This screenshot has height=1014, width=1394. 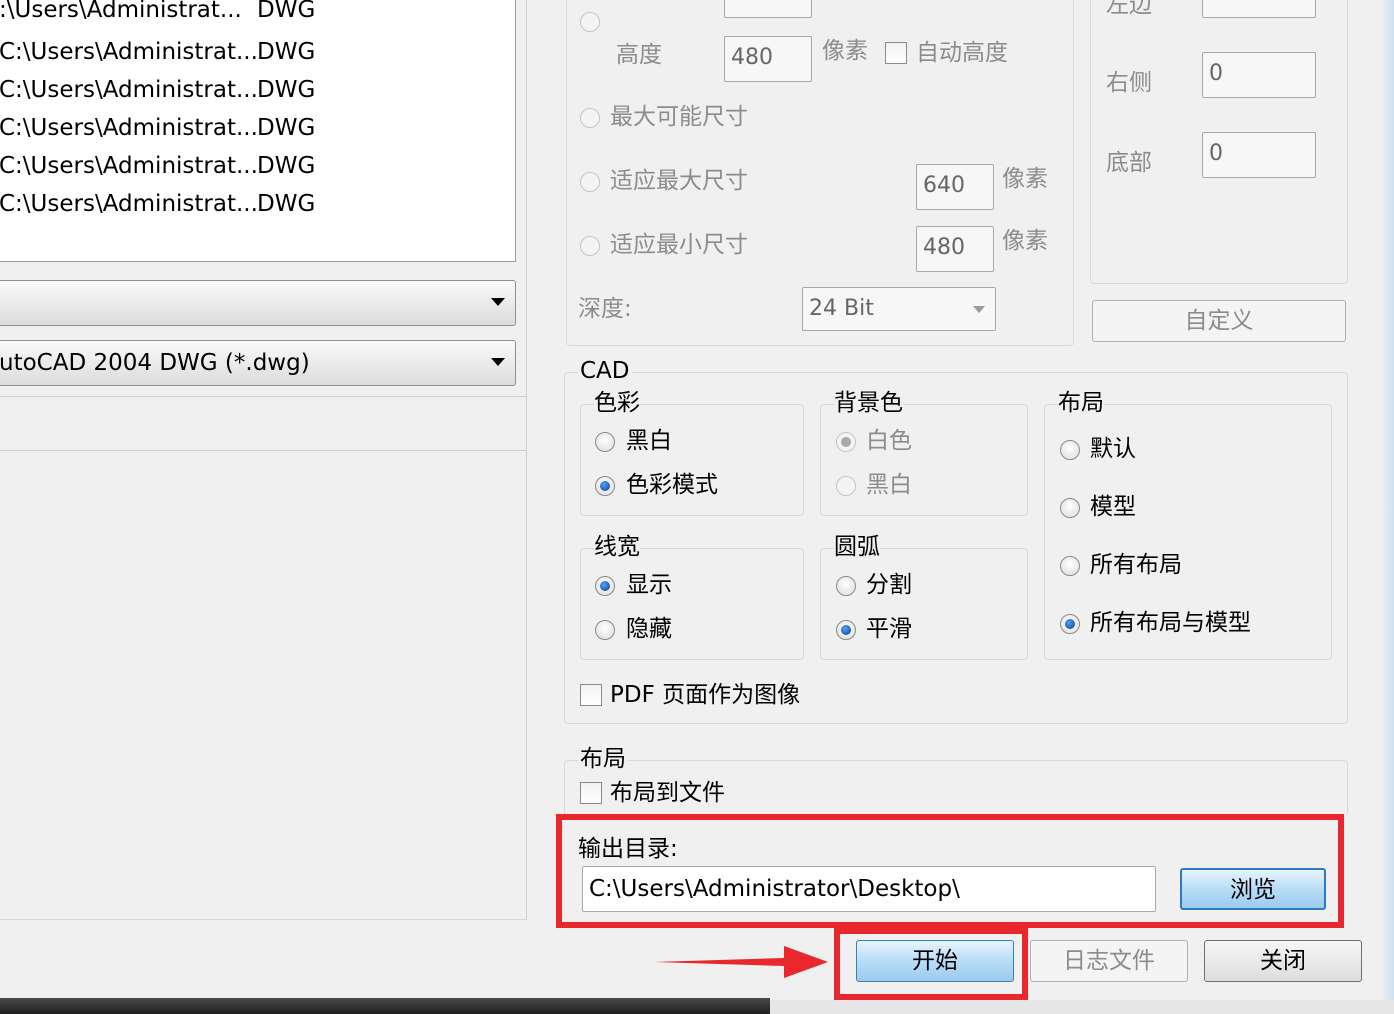 I want to click on arc-group, so click(x=924, y=604).